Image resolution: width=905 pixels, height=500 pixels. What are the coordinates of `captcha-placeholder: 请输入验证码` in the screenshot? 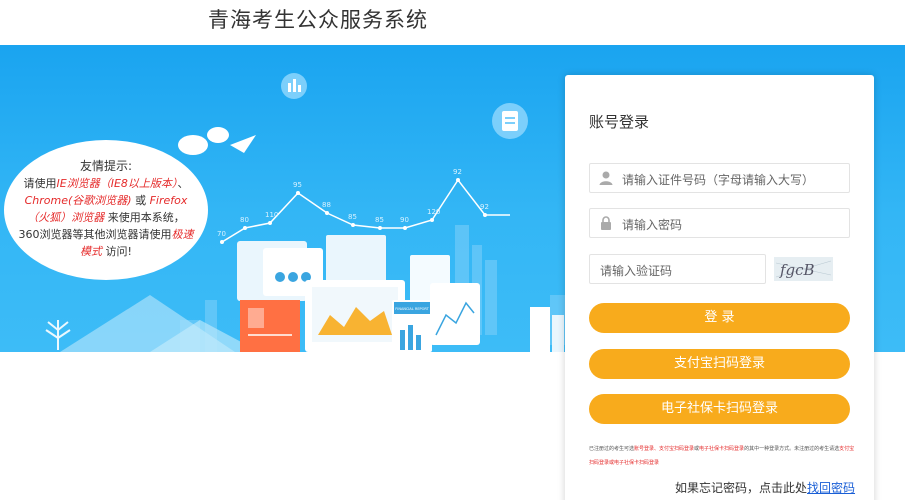 It's located at (636, 271).